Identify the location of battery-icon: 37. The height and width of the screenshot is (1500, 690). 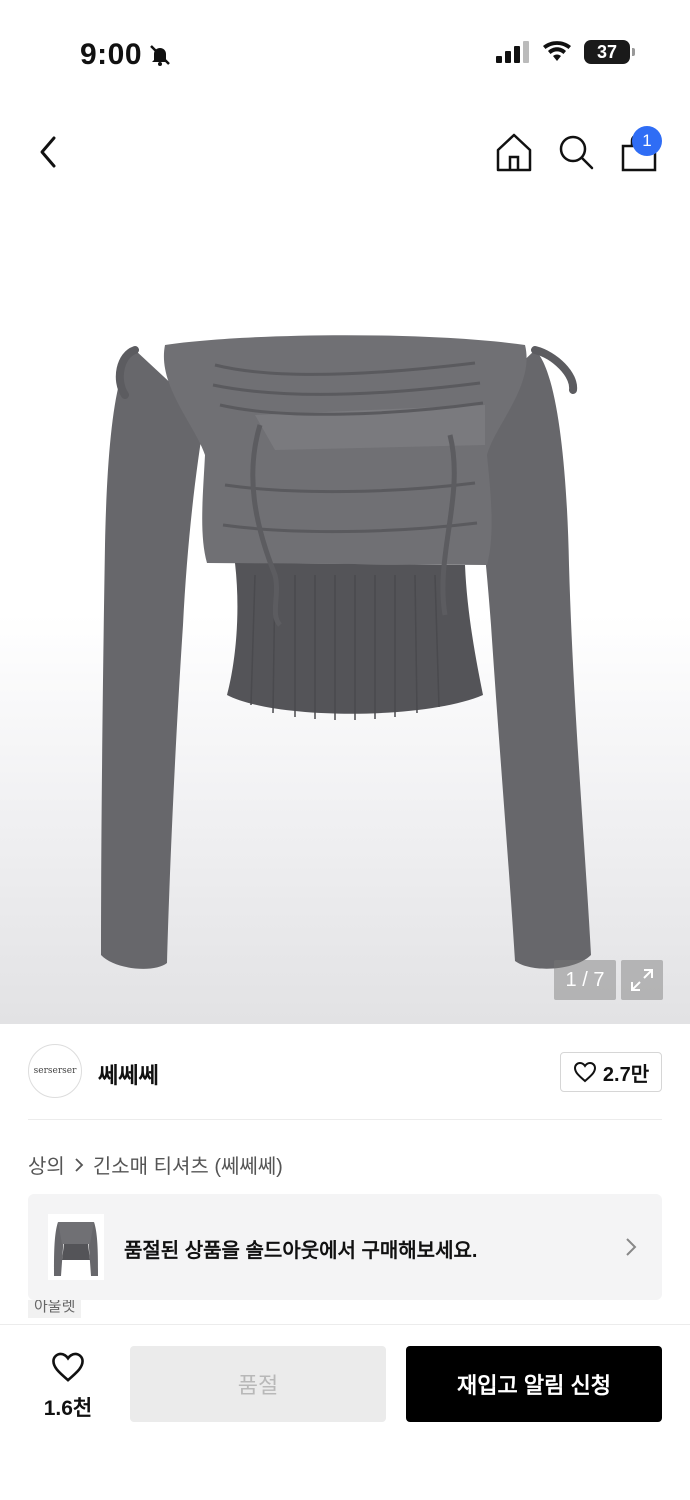
(609, 52).